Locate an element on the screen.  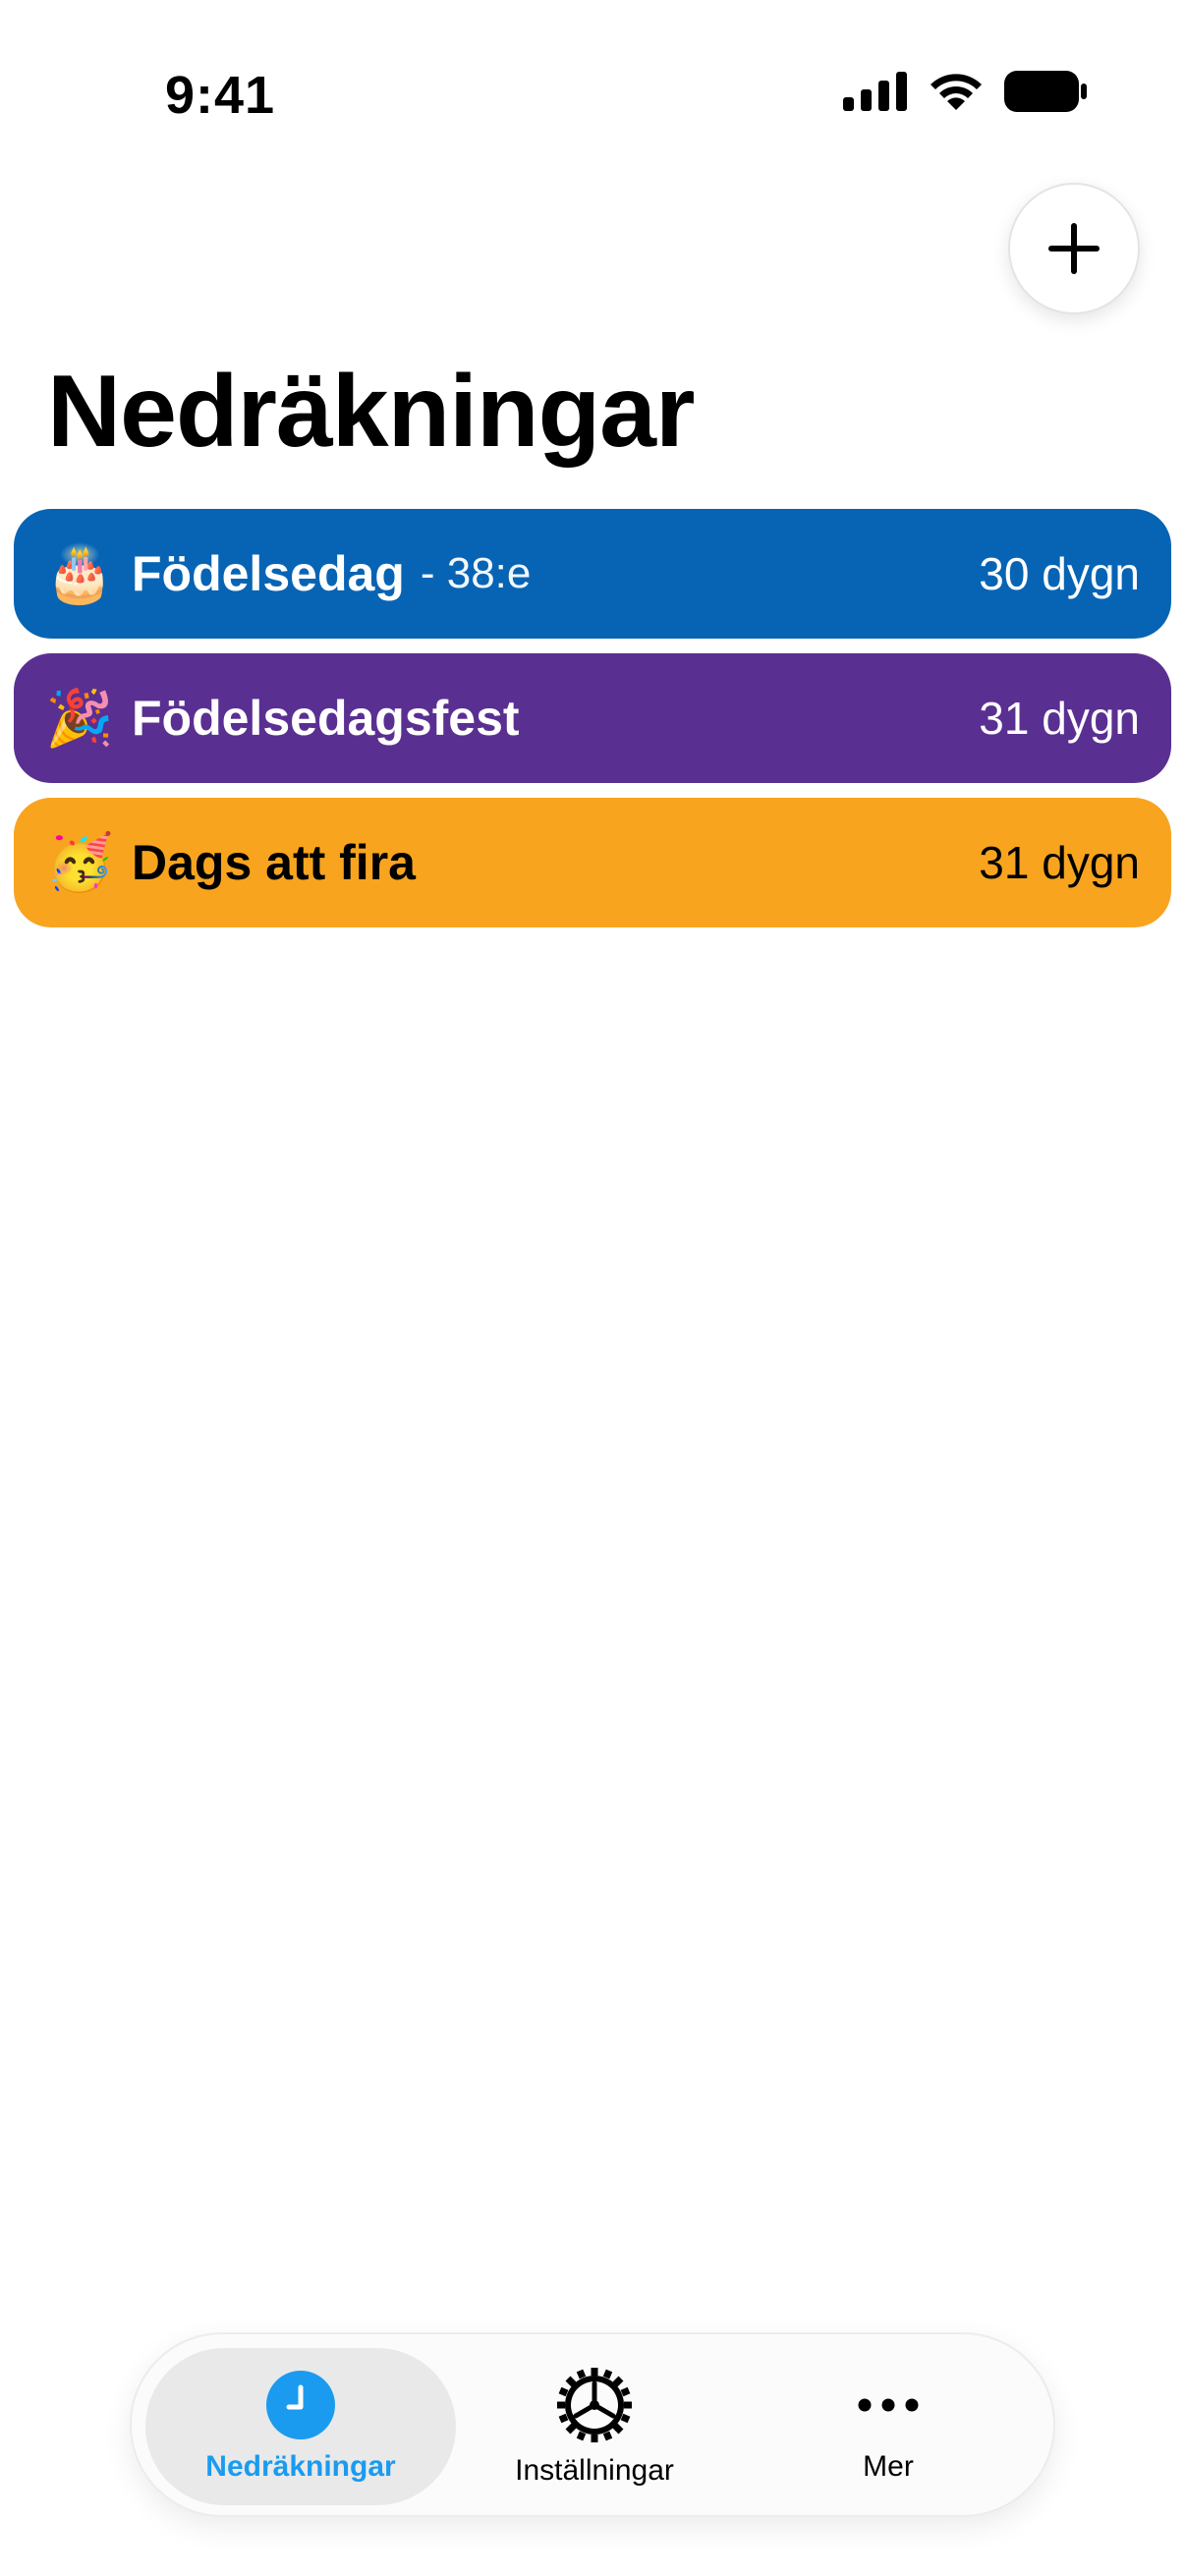
countdown-title: Födelsedag is located at coordinates (268, 573).